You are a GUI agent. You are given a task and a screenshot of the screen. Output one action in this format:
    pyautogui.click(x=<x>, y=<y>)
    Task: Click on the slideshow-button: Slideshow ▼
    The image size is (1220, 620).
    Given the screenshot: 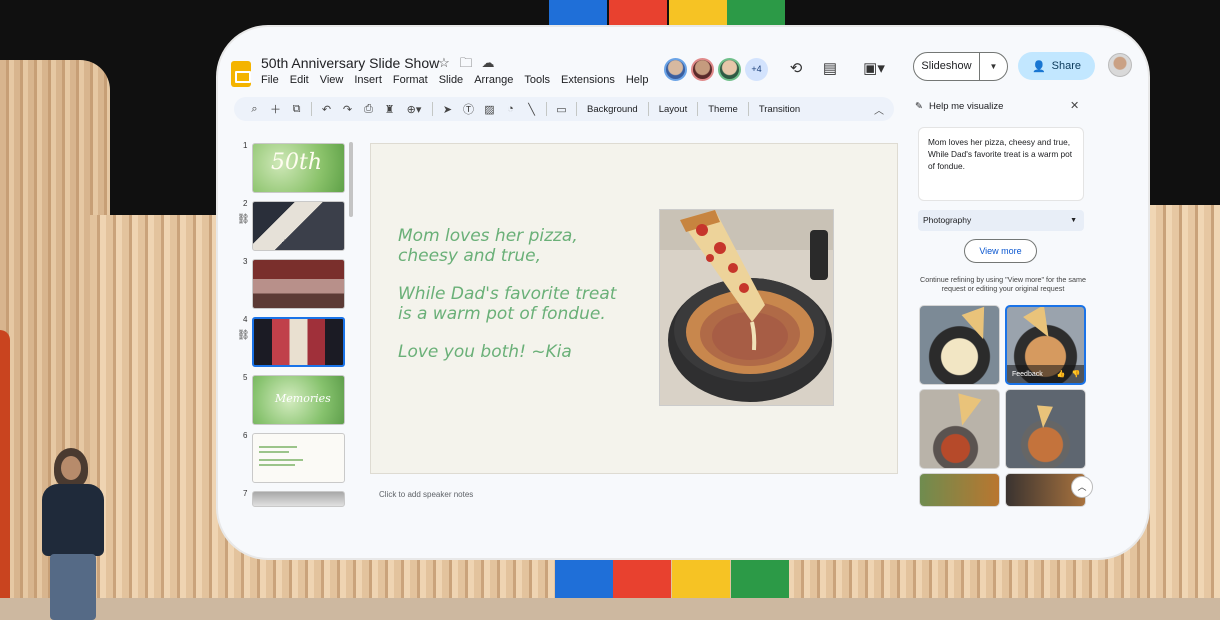 What is the action you would take?
    pyautogui.click(x=960, y=66)
    